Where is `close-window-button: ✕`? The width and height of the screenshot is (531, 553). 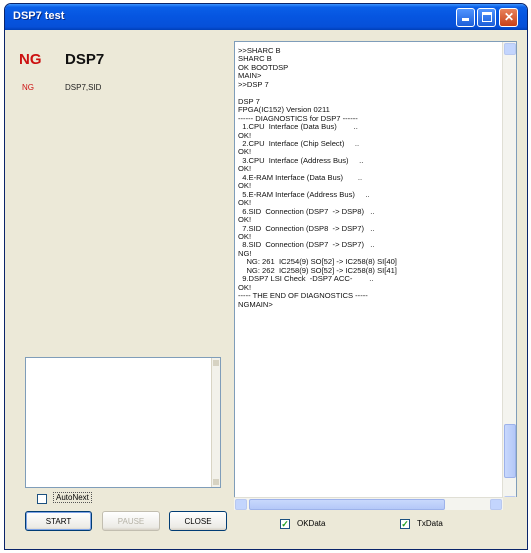 close-window-button: ✕ is located at coordinates (508, 17).